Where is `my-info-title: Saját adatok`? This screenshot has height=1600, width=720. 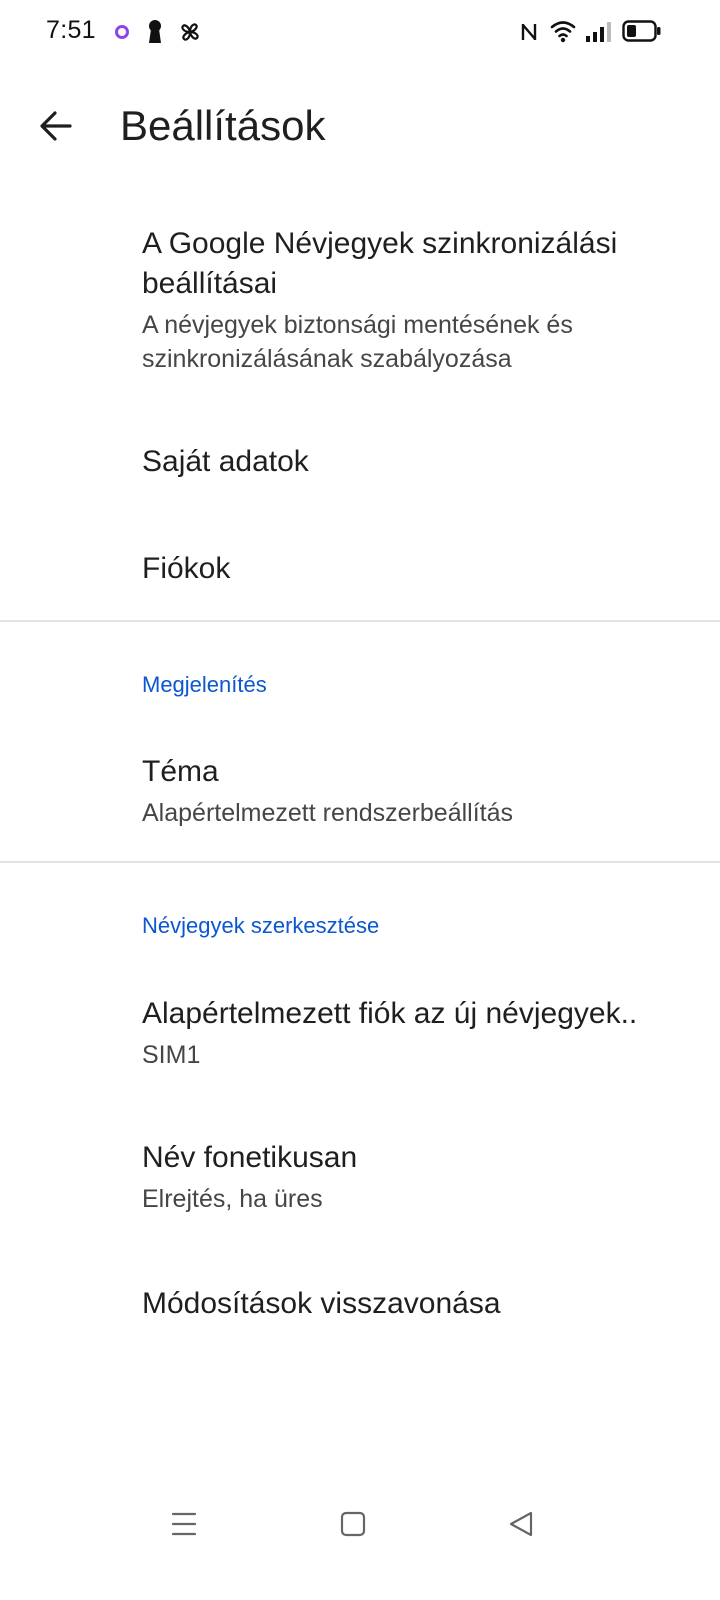 my-info-title: Saját adatok is located at coordinates (225, 461).